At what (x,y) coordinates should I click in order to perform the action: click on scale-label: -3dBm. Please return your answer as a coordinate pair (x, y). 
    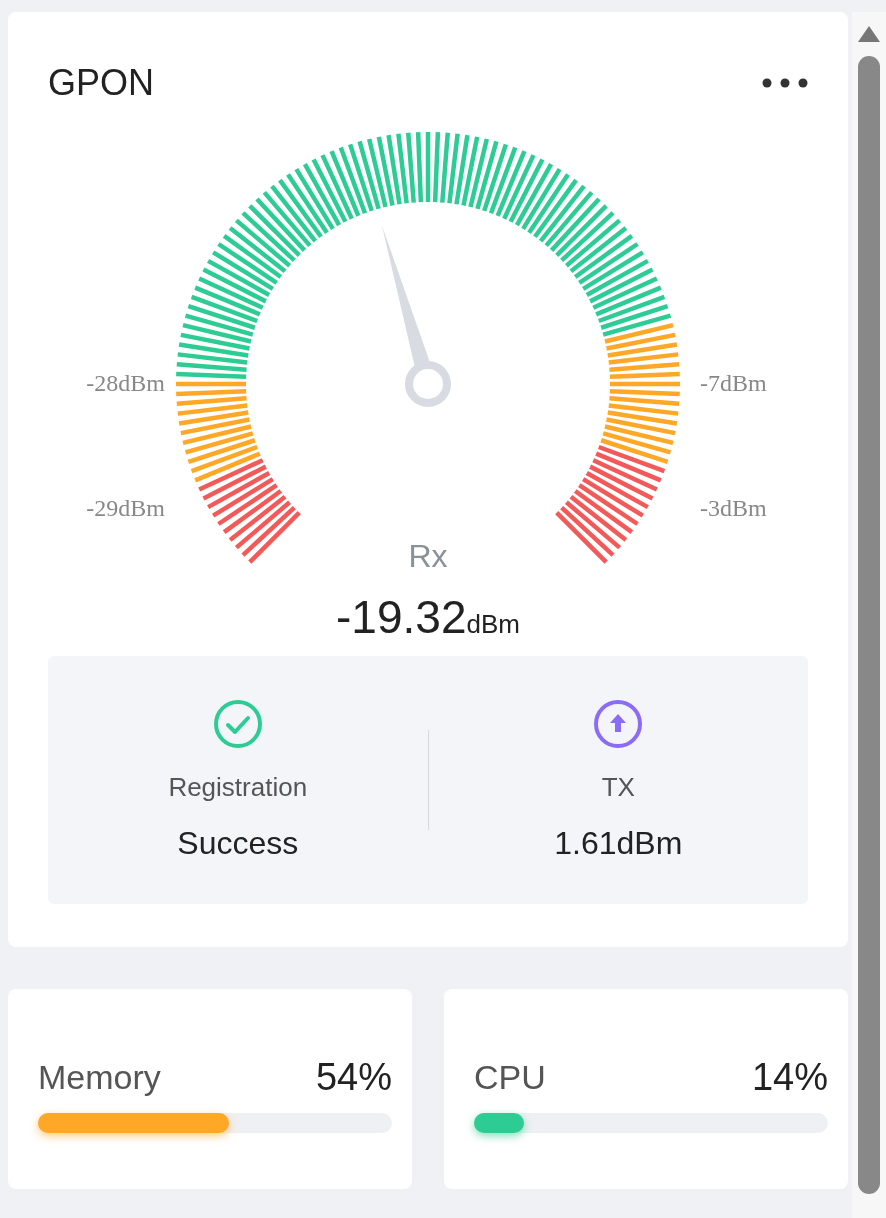
    Looking at the image, I should click on (733, 508).